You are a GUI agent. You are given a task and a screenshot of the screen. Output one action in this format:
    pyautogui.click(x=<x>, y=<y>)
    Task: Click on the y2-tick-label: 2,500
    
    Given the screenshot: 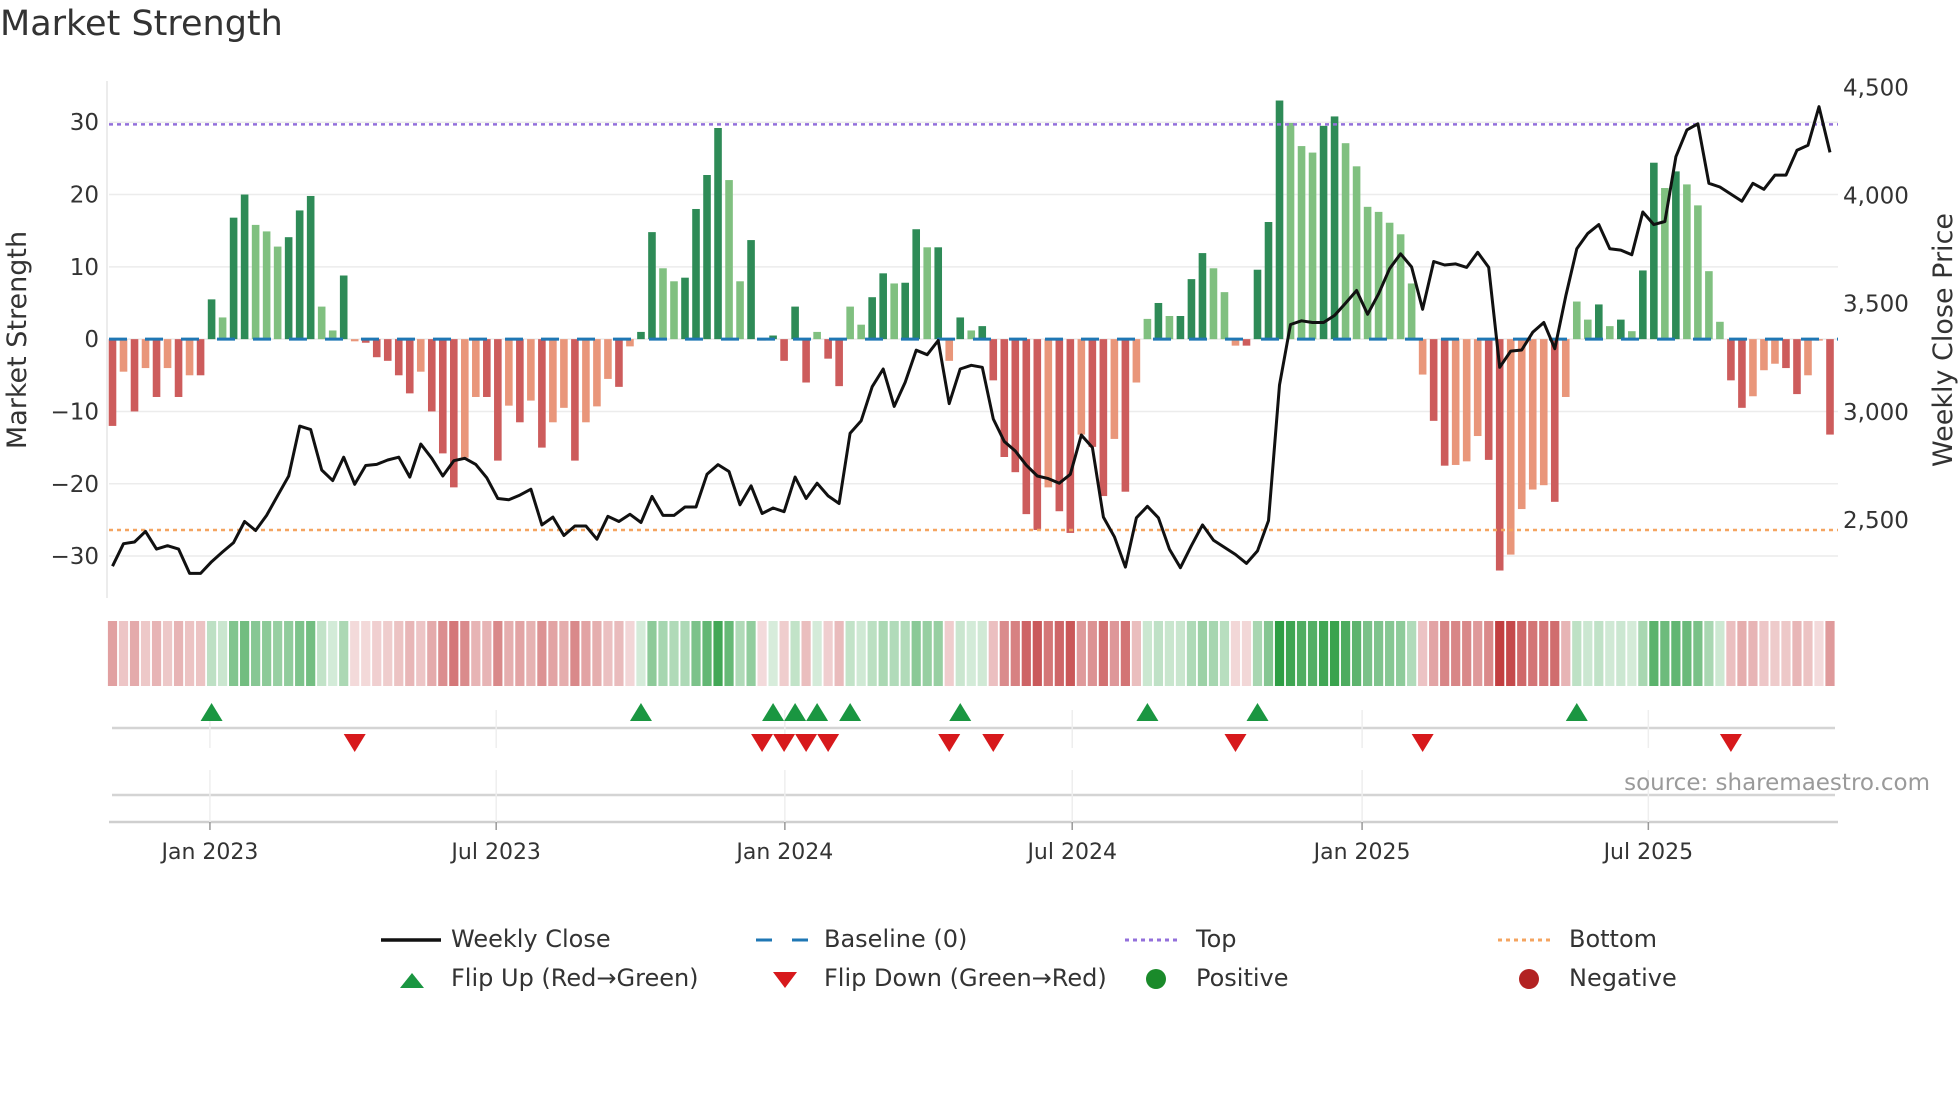 What is the action you would take?
    pyautogui.click(x=1876, y=521)
    